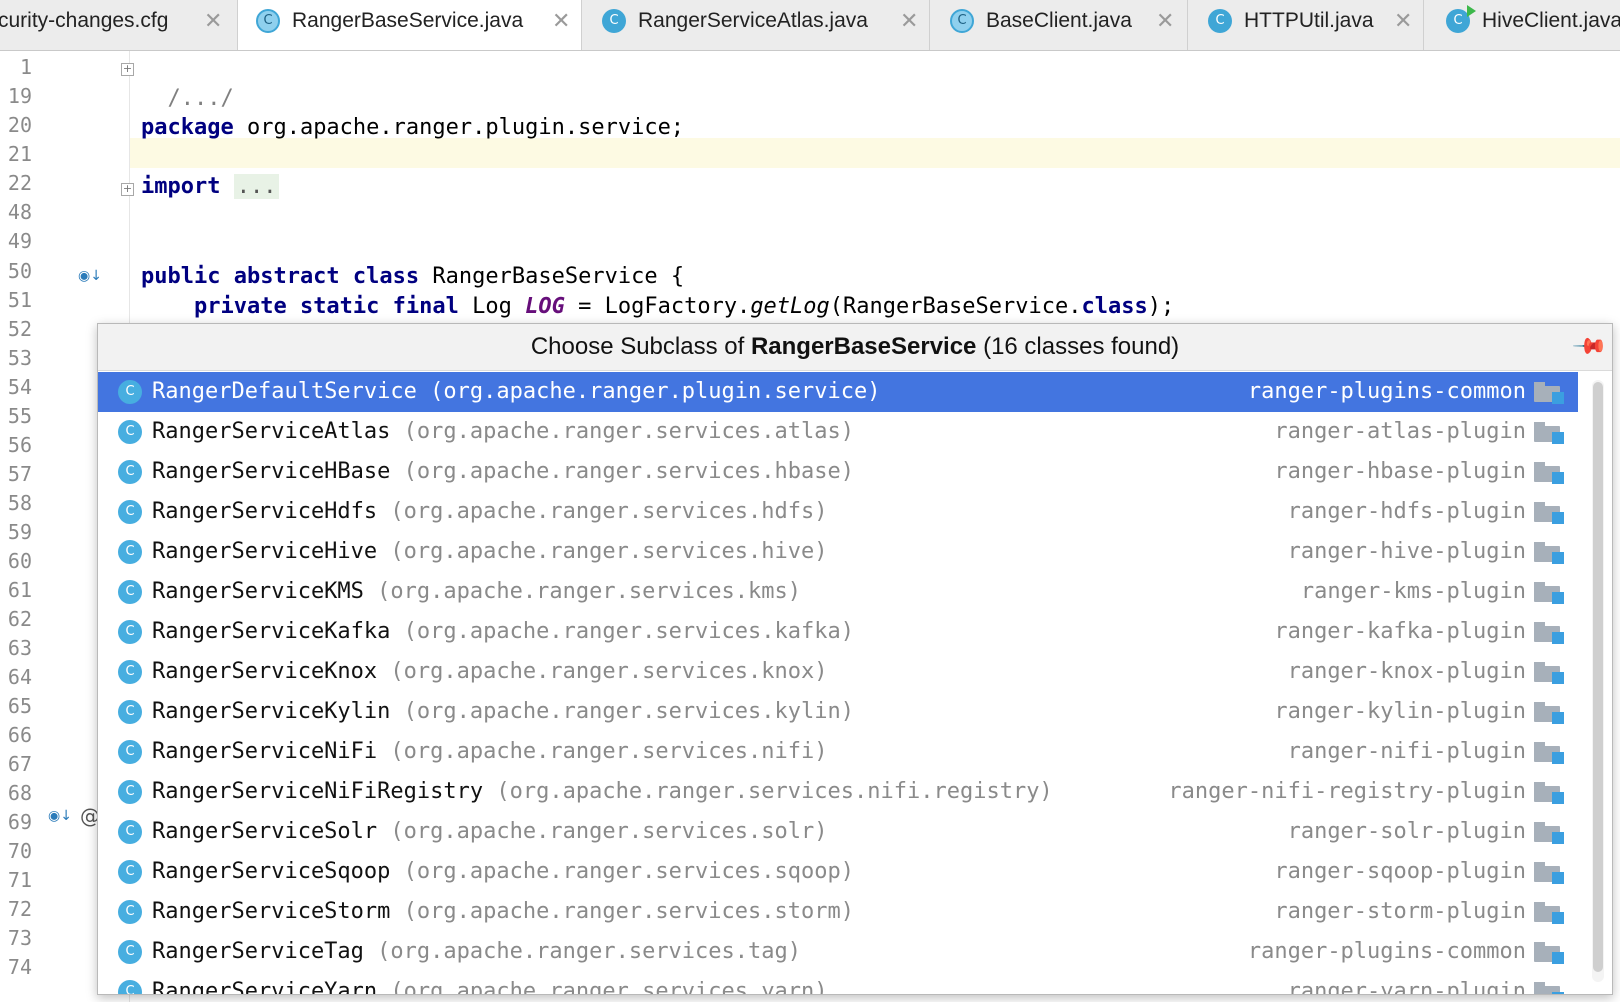 This screenshot has width=1620, height=1002. I want to click on line-number: 70, so click(19, 851).